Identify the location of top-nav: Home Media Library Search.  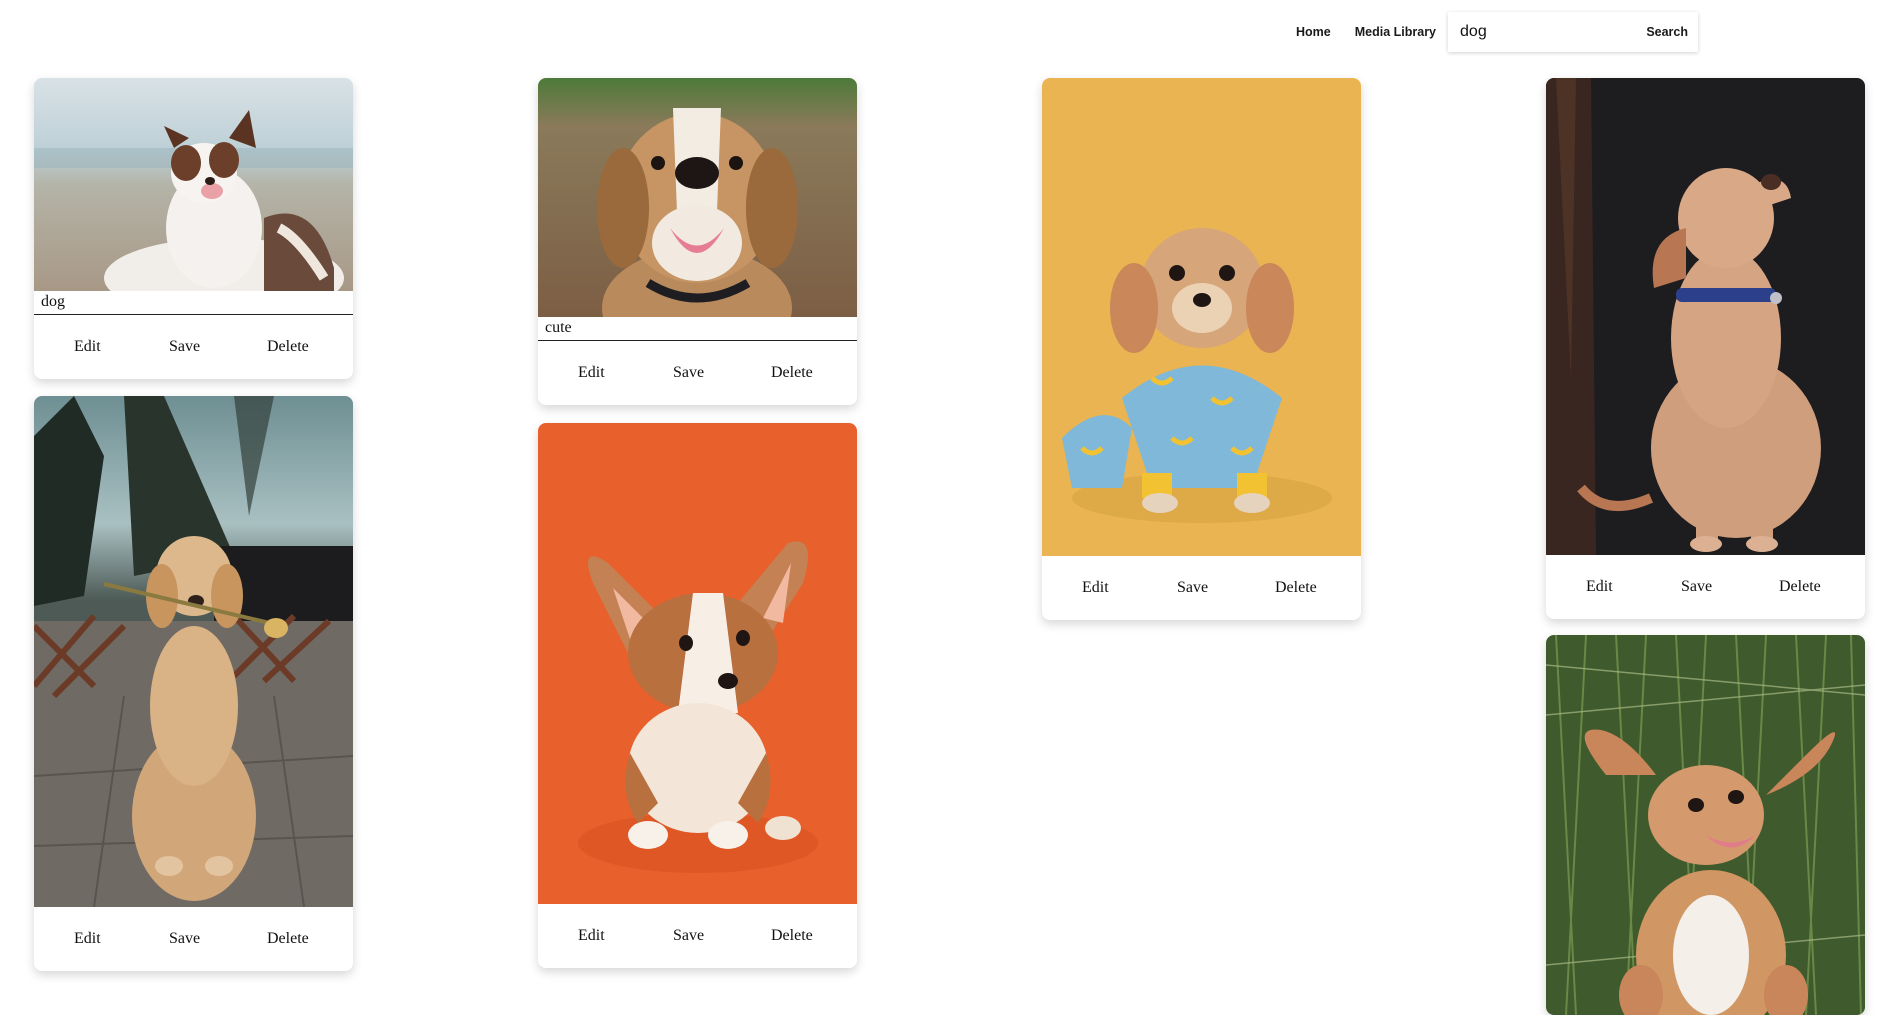
(1497, 32).